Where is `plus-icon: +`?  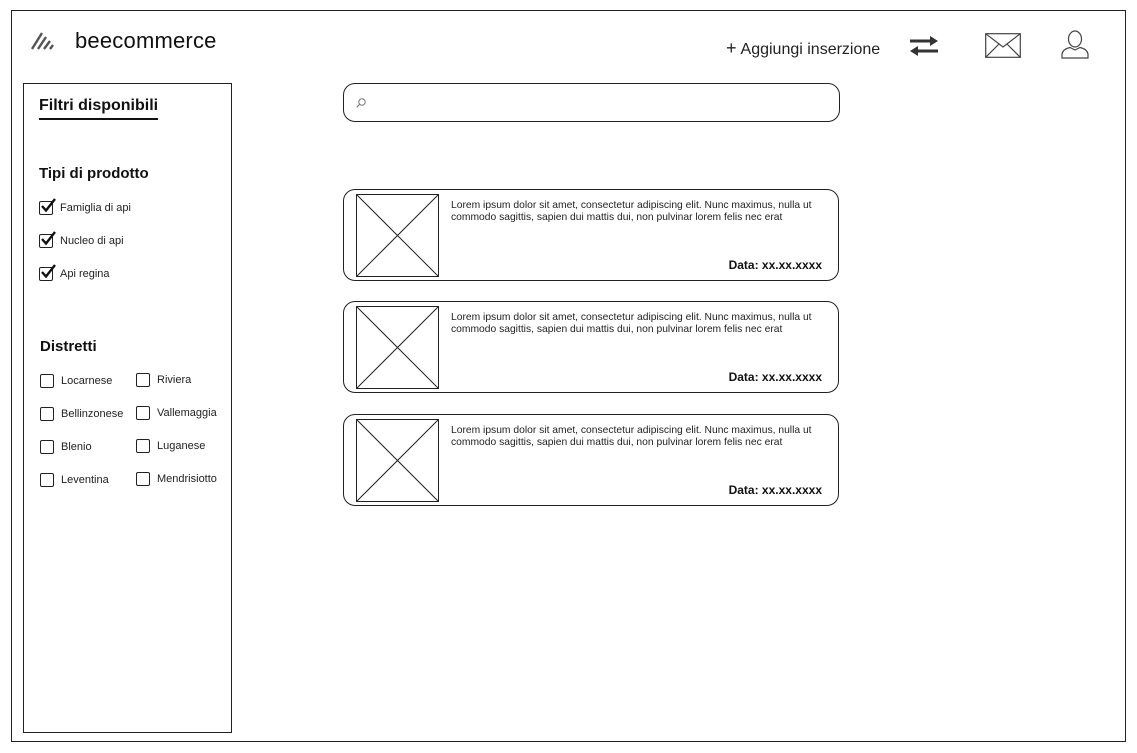 plus-icon: + is located at coordinates (731, 48).